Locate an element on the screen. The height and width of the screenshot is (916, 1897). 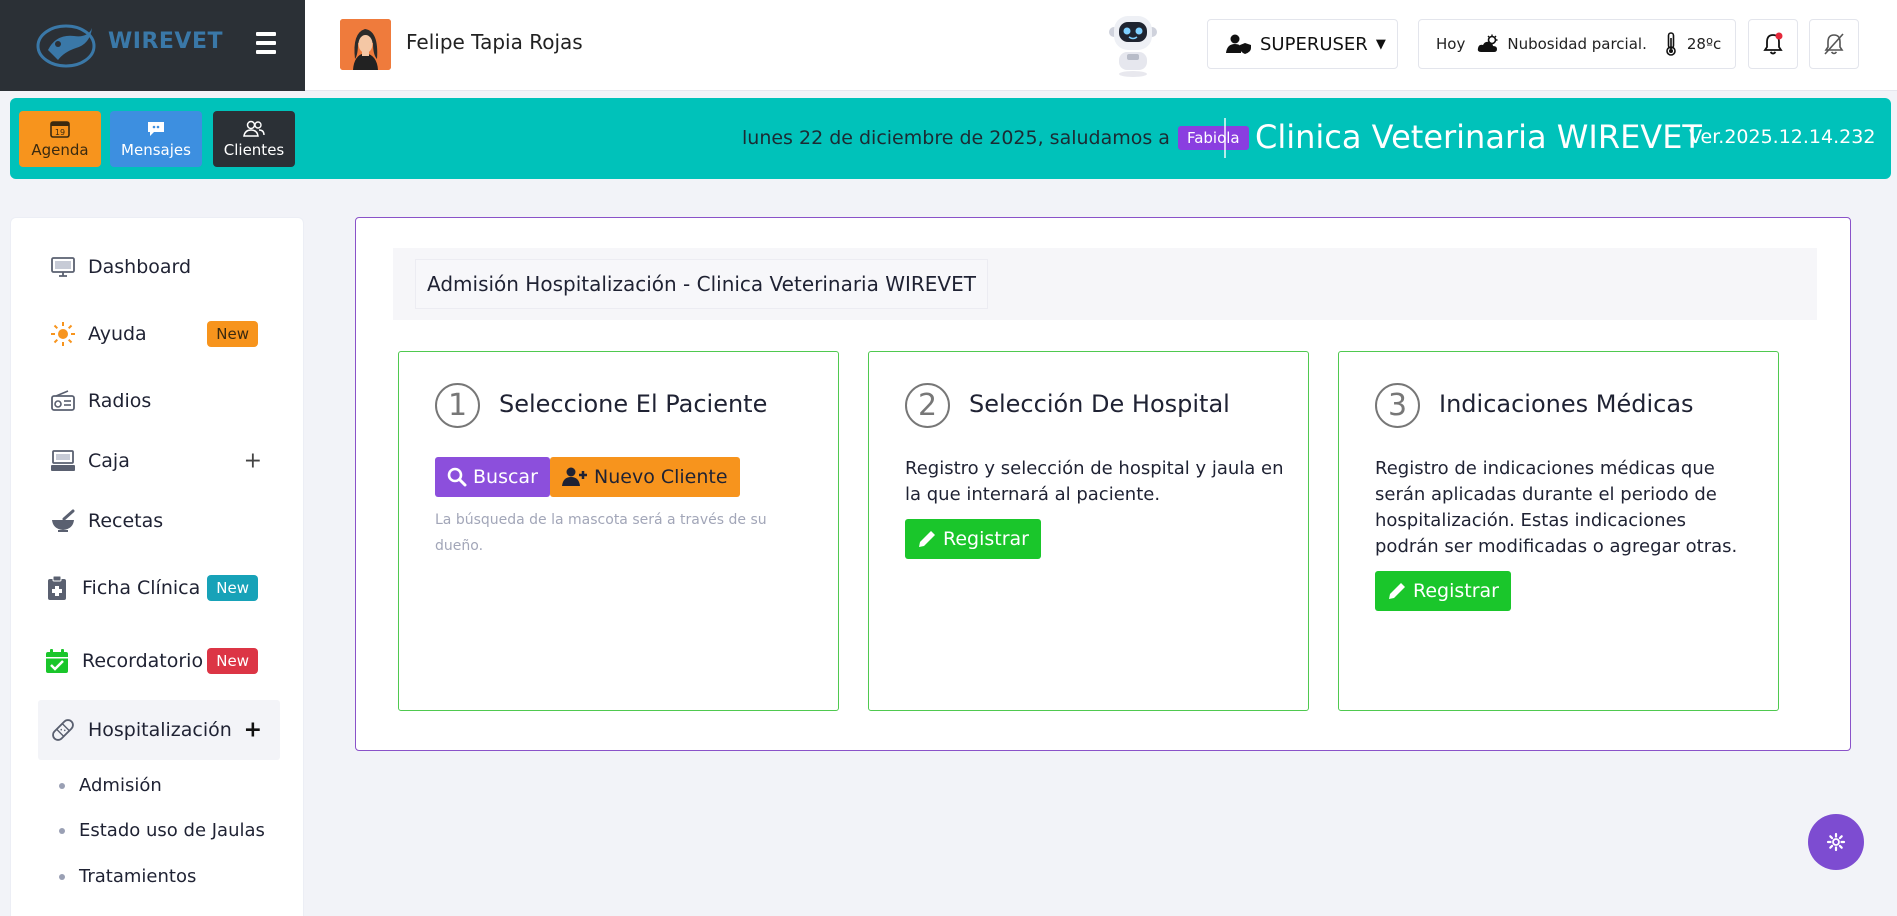
clients-label: Clientes is located at coordinates (254, 150).